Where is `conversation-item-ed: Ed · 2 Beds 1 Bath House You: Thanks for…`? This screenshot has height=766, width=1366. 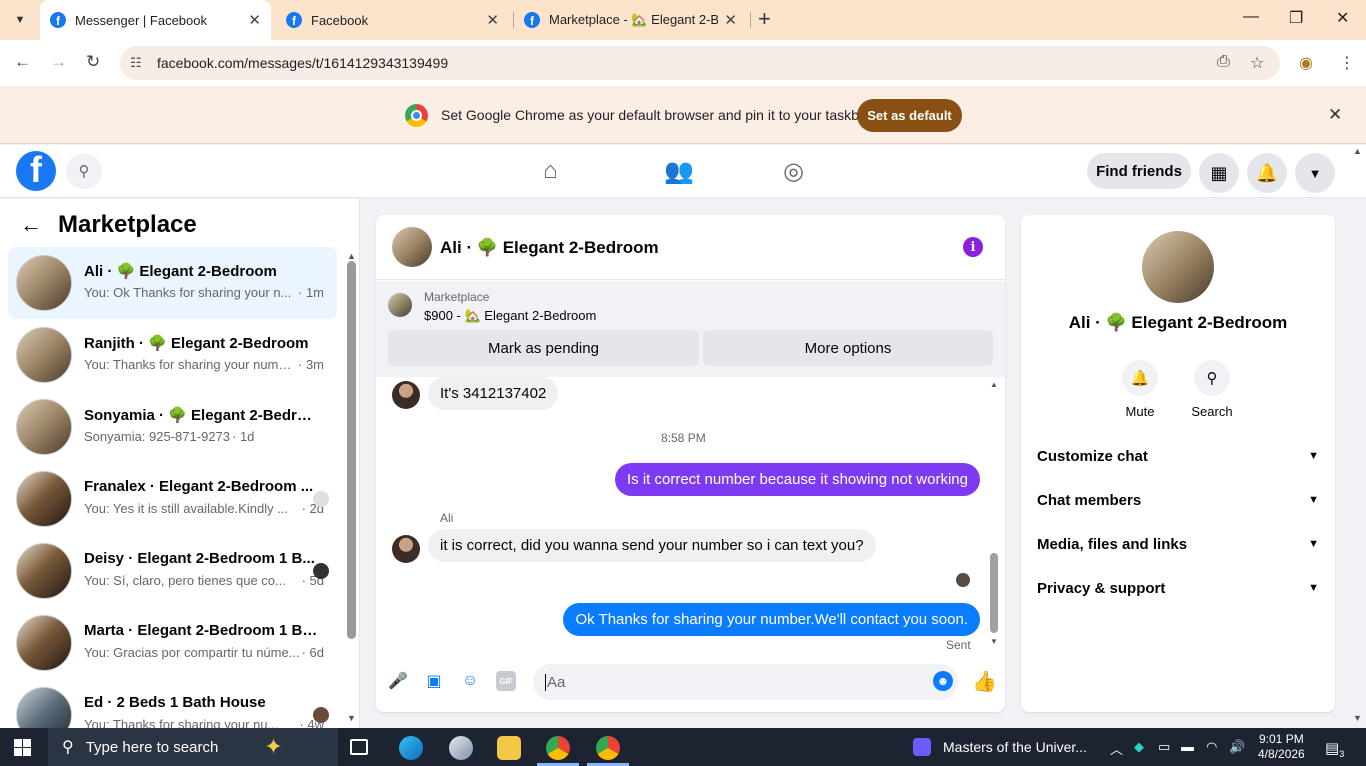
conversation-item-ed: Ed · 2 Beds 1 Bath House You: Thanks for… is located at coordinates (172, 703).